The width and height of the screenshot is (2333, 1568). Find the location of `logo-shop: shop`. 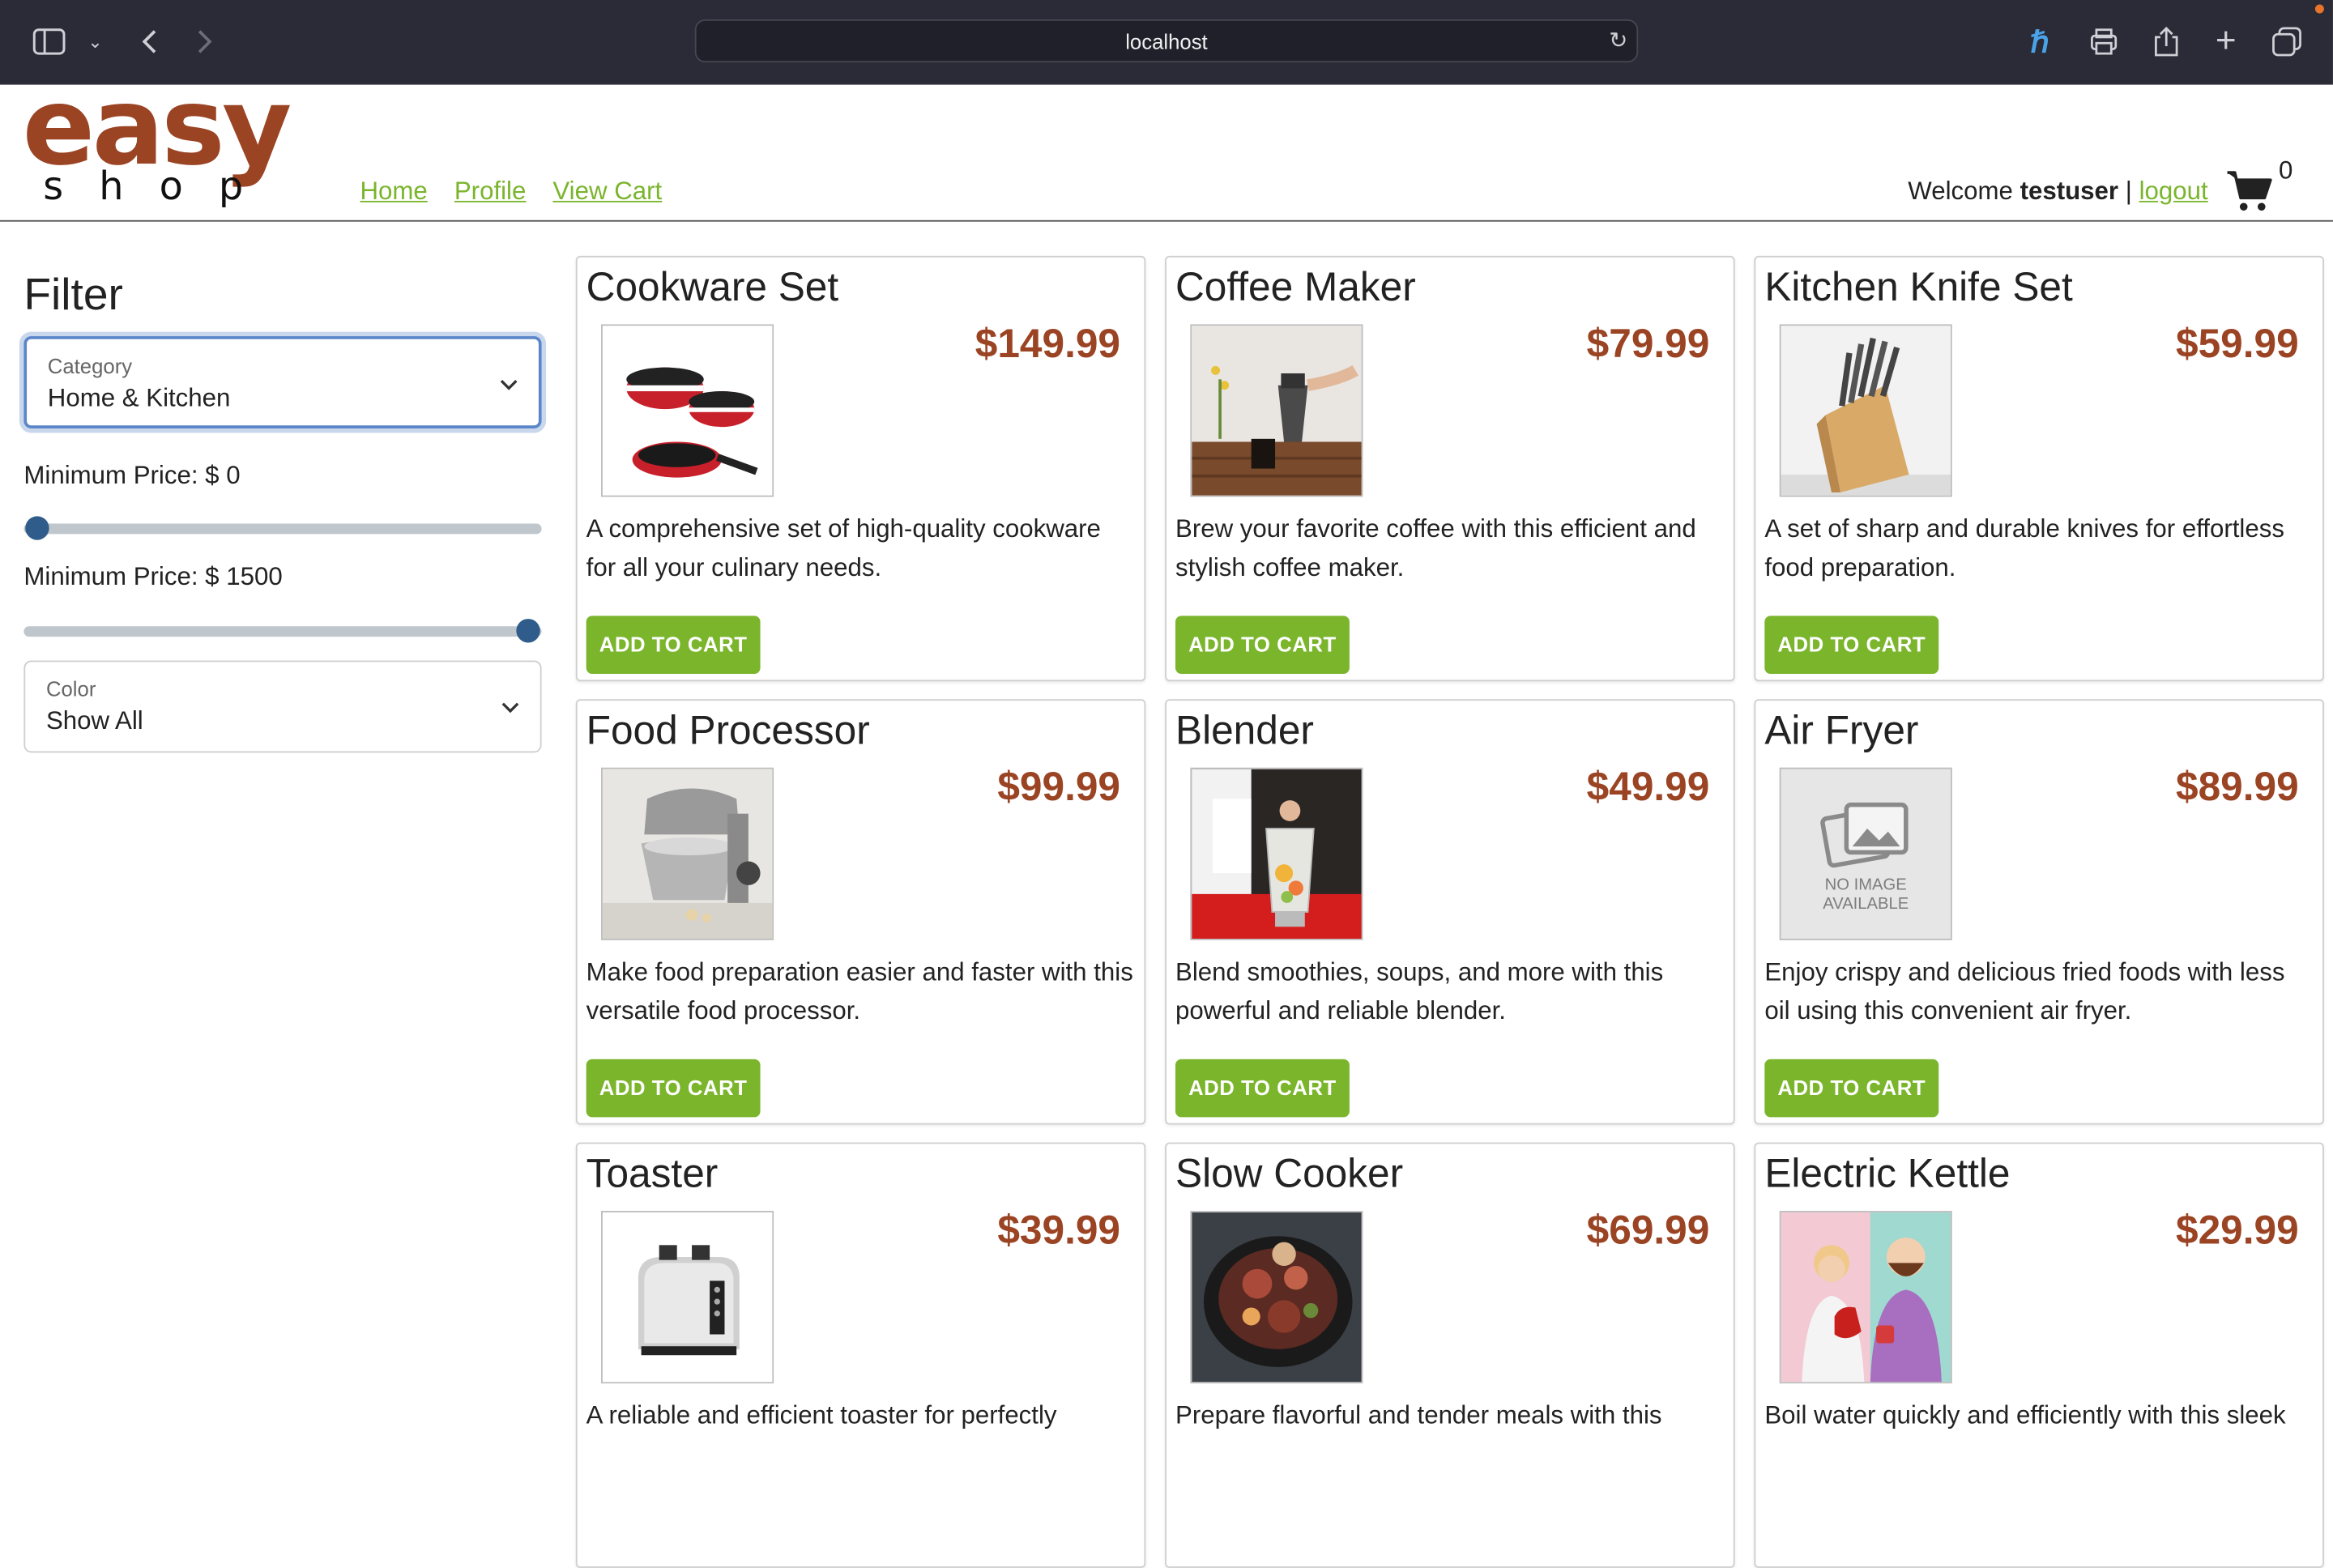

logo-shop: shop is located at coordinates (161, 187).